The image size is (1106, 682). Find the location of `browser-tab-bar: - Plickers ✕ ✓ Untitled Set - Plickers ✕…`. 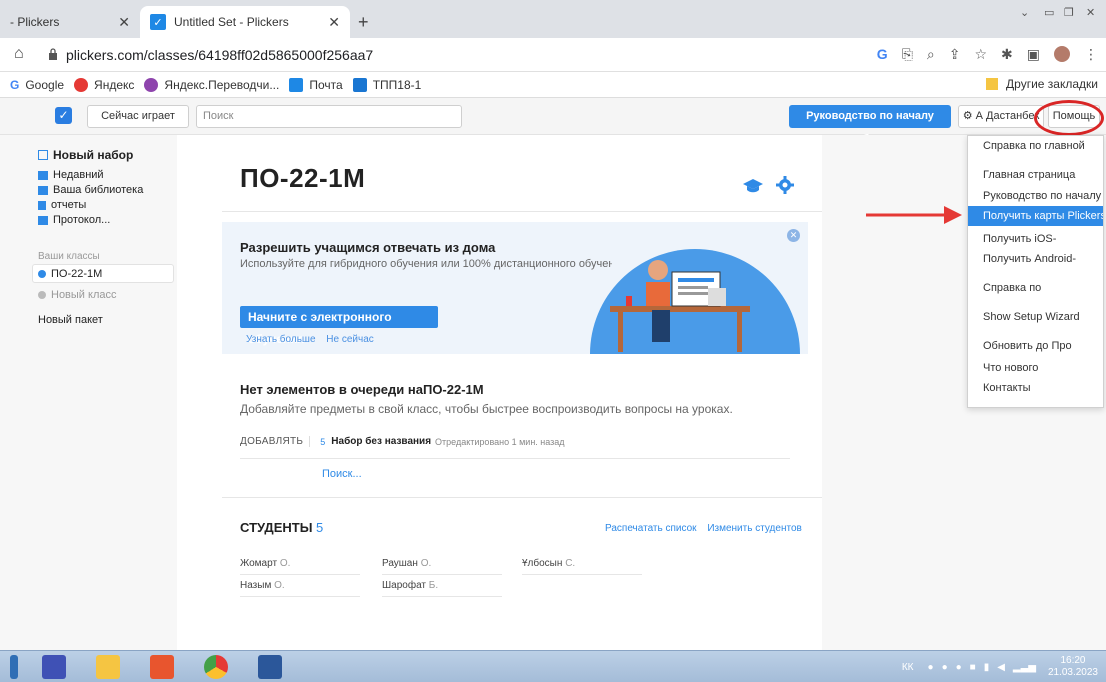

browser-tab-bar: - Plickers ✕ ✓ Untitled Set - Plickers ✕… is located at coordinates (553, 19).